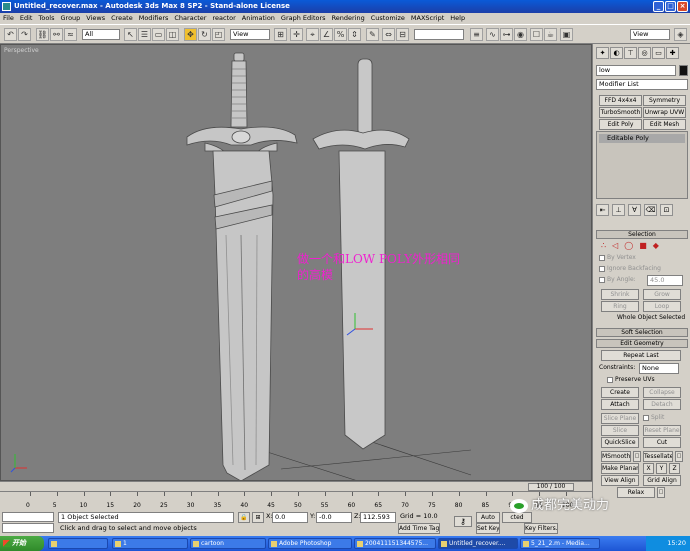 The height and width of the screenshot is (551, 690). What do you see at coordinates (402, 34) in the screenshot?
I see `align-icon: ⊟` at bounding box center [402, 34].